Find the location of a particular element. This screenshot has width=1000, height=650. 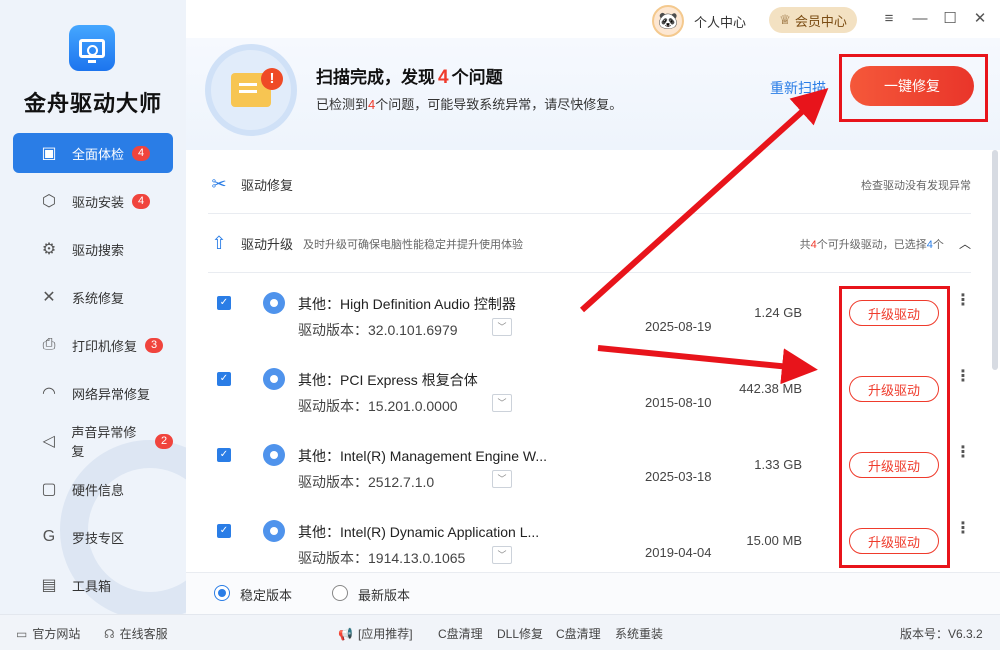

sidebar-item-driver-search: ⚙ 驱动搜索 is located at coordinates (93, 249).